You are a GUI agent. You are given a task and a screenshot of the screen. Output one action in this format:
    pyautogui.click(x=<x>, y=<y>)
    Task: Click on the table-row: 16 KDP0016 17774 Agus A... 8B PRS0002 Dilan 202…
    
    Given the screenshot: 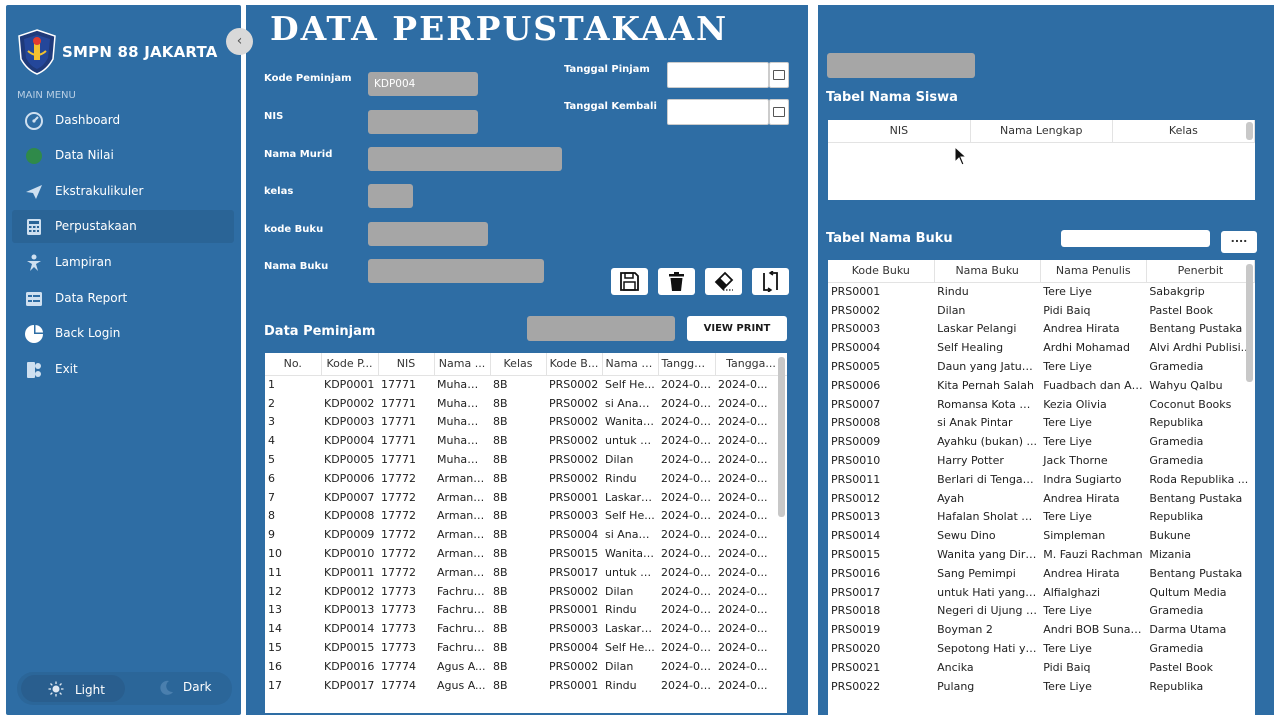 What is the action you would take?
    pyautogui.click(x=526, y=666)
    